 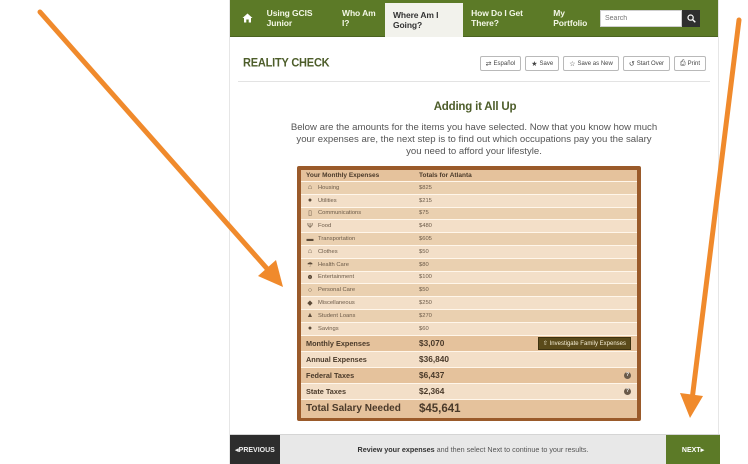 I want to click on state-taxes-label: State Taxes, so click(x=326, y=391).